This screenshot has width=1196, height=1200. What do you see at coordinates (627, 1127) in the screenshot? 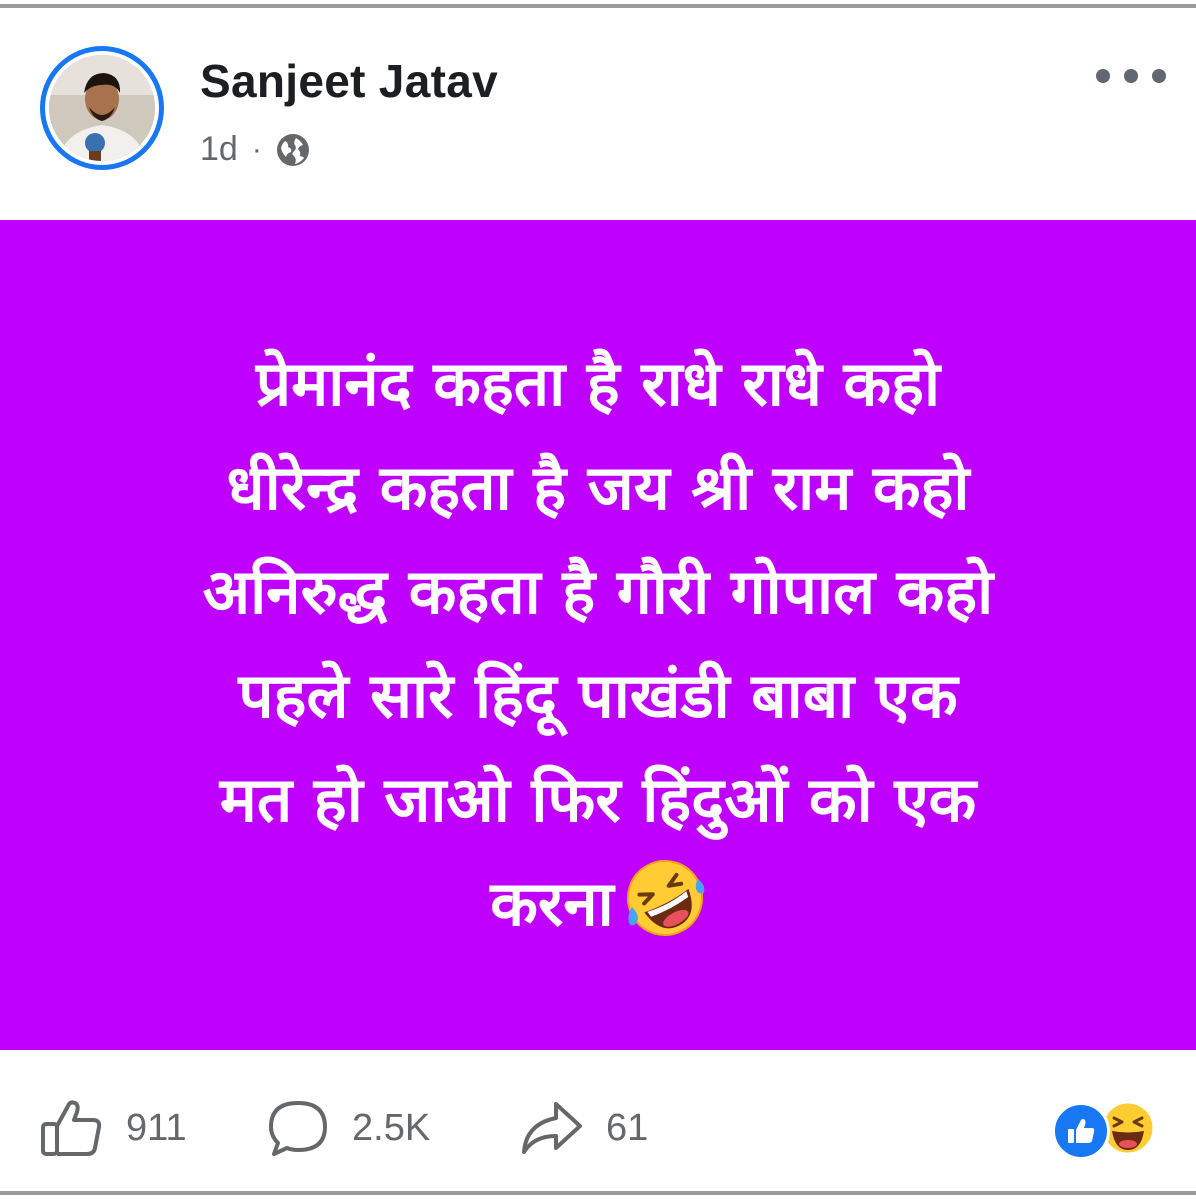
I see `share-count: 61` at bounding box center [627, 1127].